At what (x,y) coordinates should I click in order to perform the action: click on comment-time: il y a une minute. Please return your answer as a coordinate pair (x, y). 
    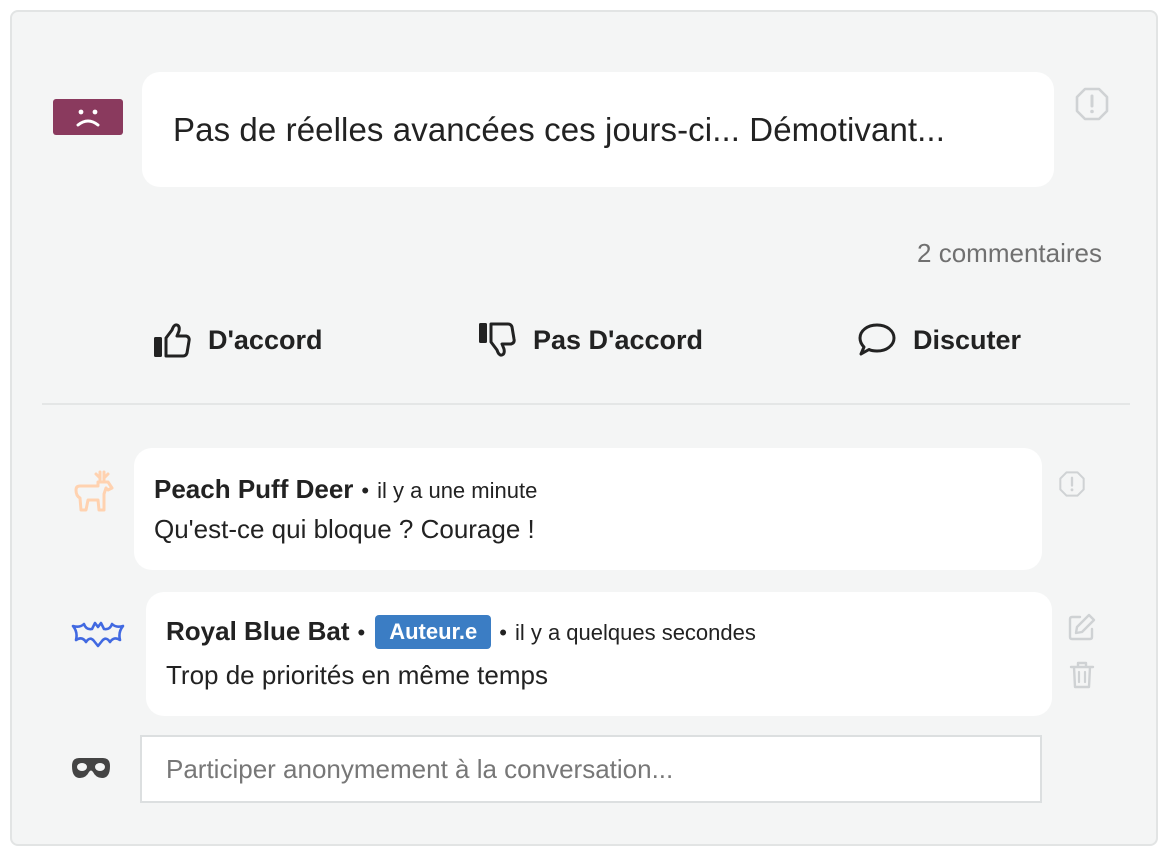
    Looking at the image, I should click on (457, 490).